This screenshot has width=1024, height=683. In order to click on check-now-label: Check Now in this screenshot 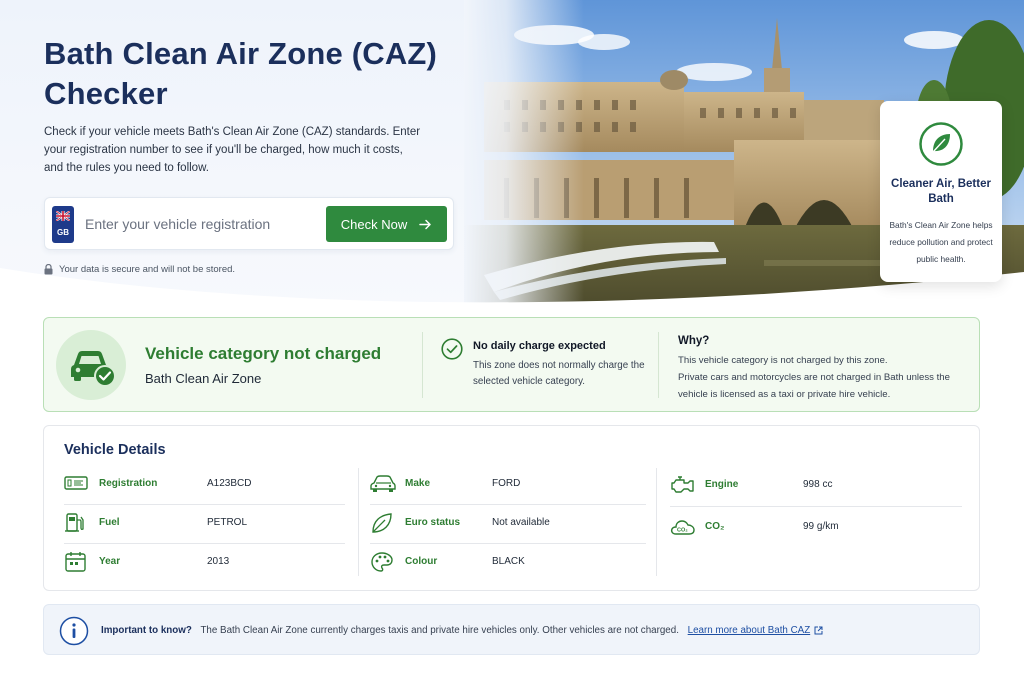, I will do `click(374, 224)`.